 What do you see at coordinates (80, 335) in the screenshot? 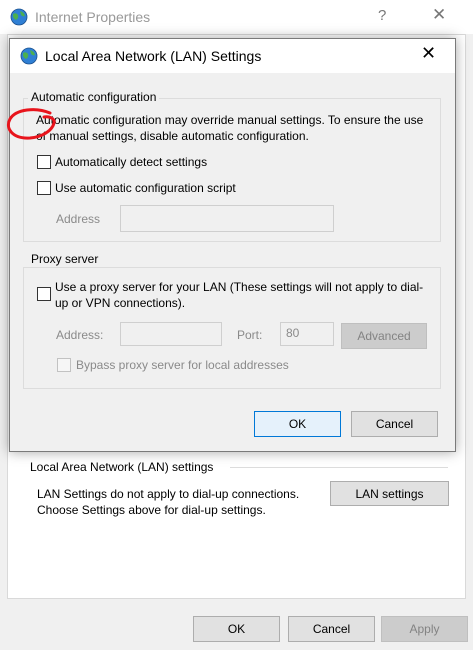
I see `proxy-address-label: Address:` at bounding box center [80, 335].